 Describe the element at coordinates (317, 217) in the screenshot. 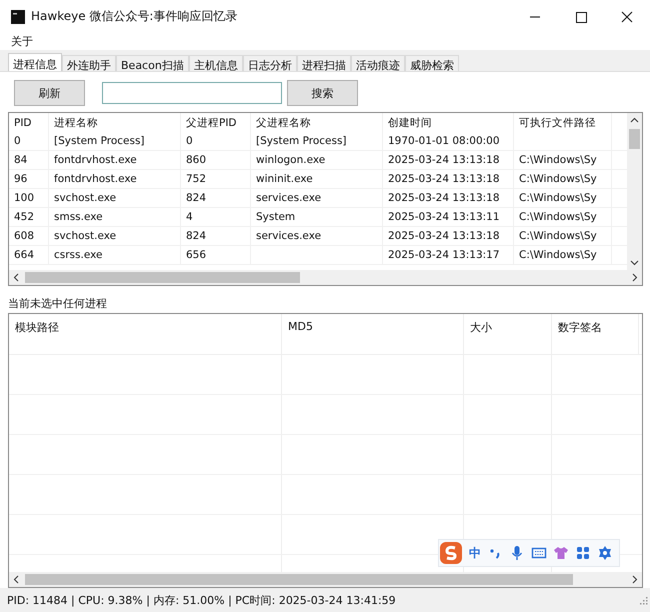

I see `table-cell: System` at that location.